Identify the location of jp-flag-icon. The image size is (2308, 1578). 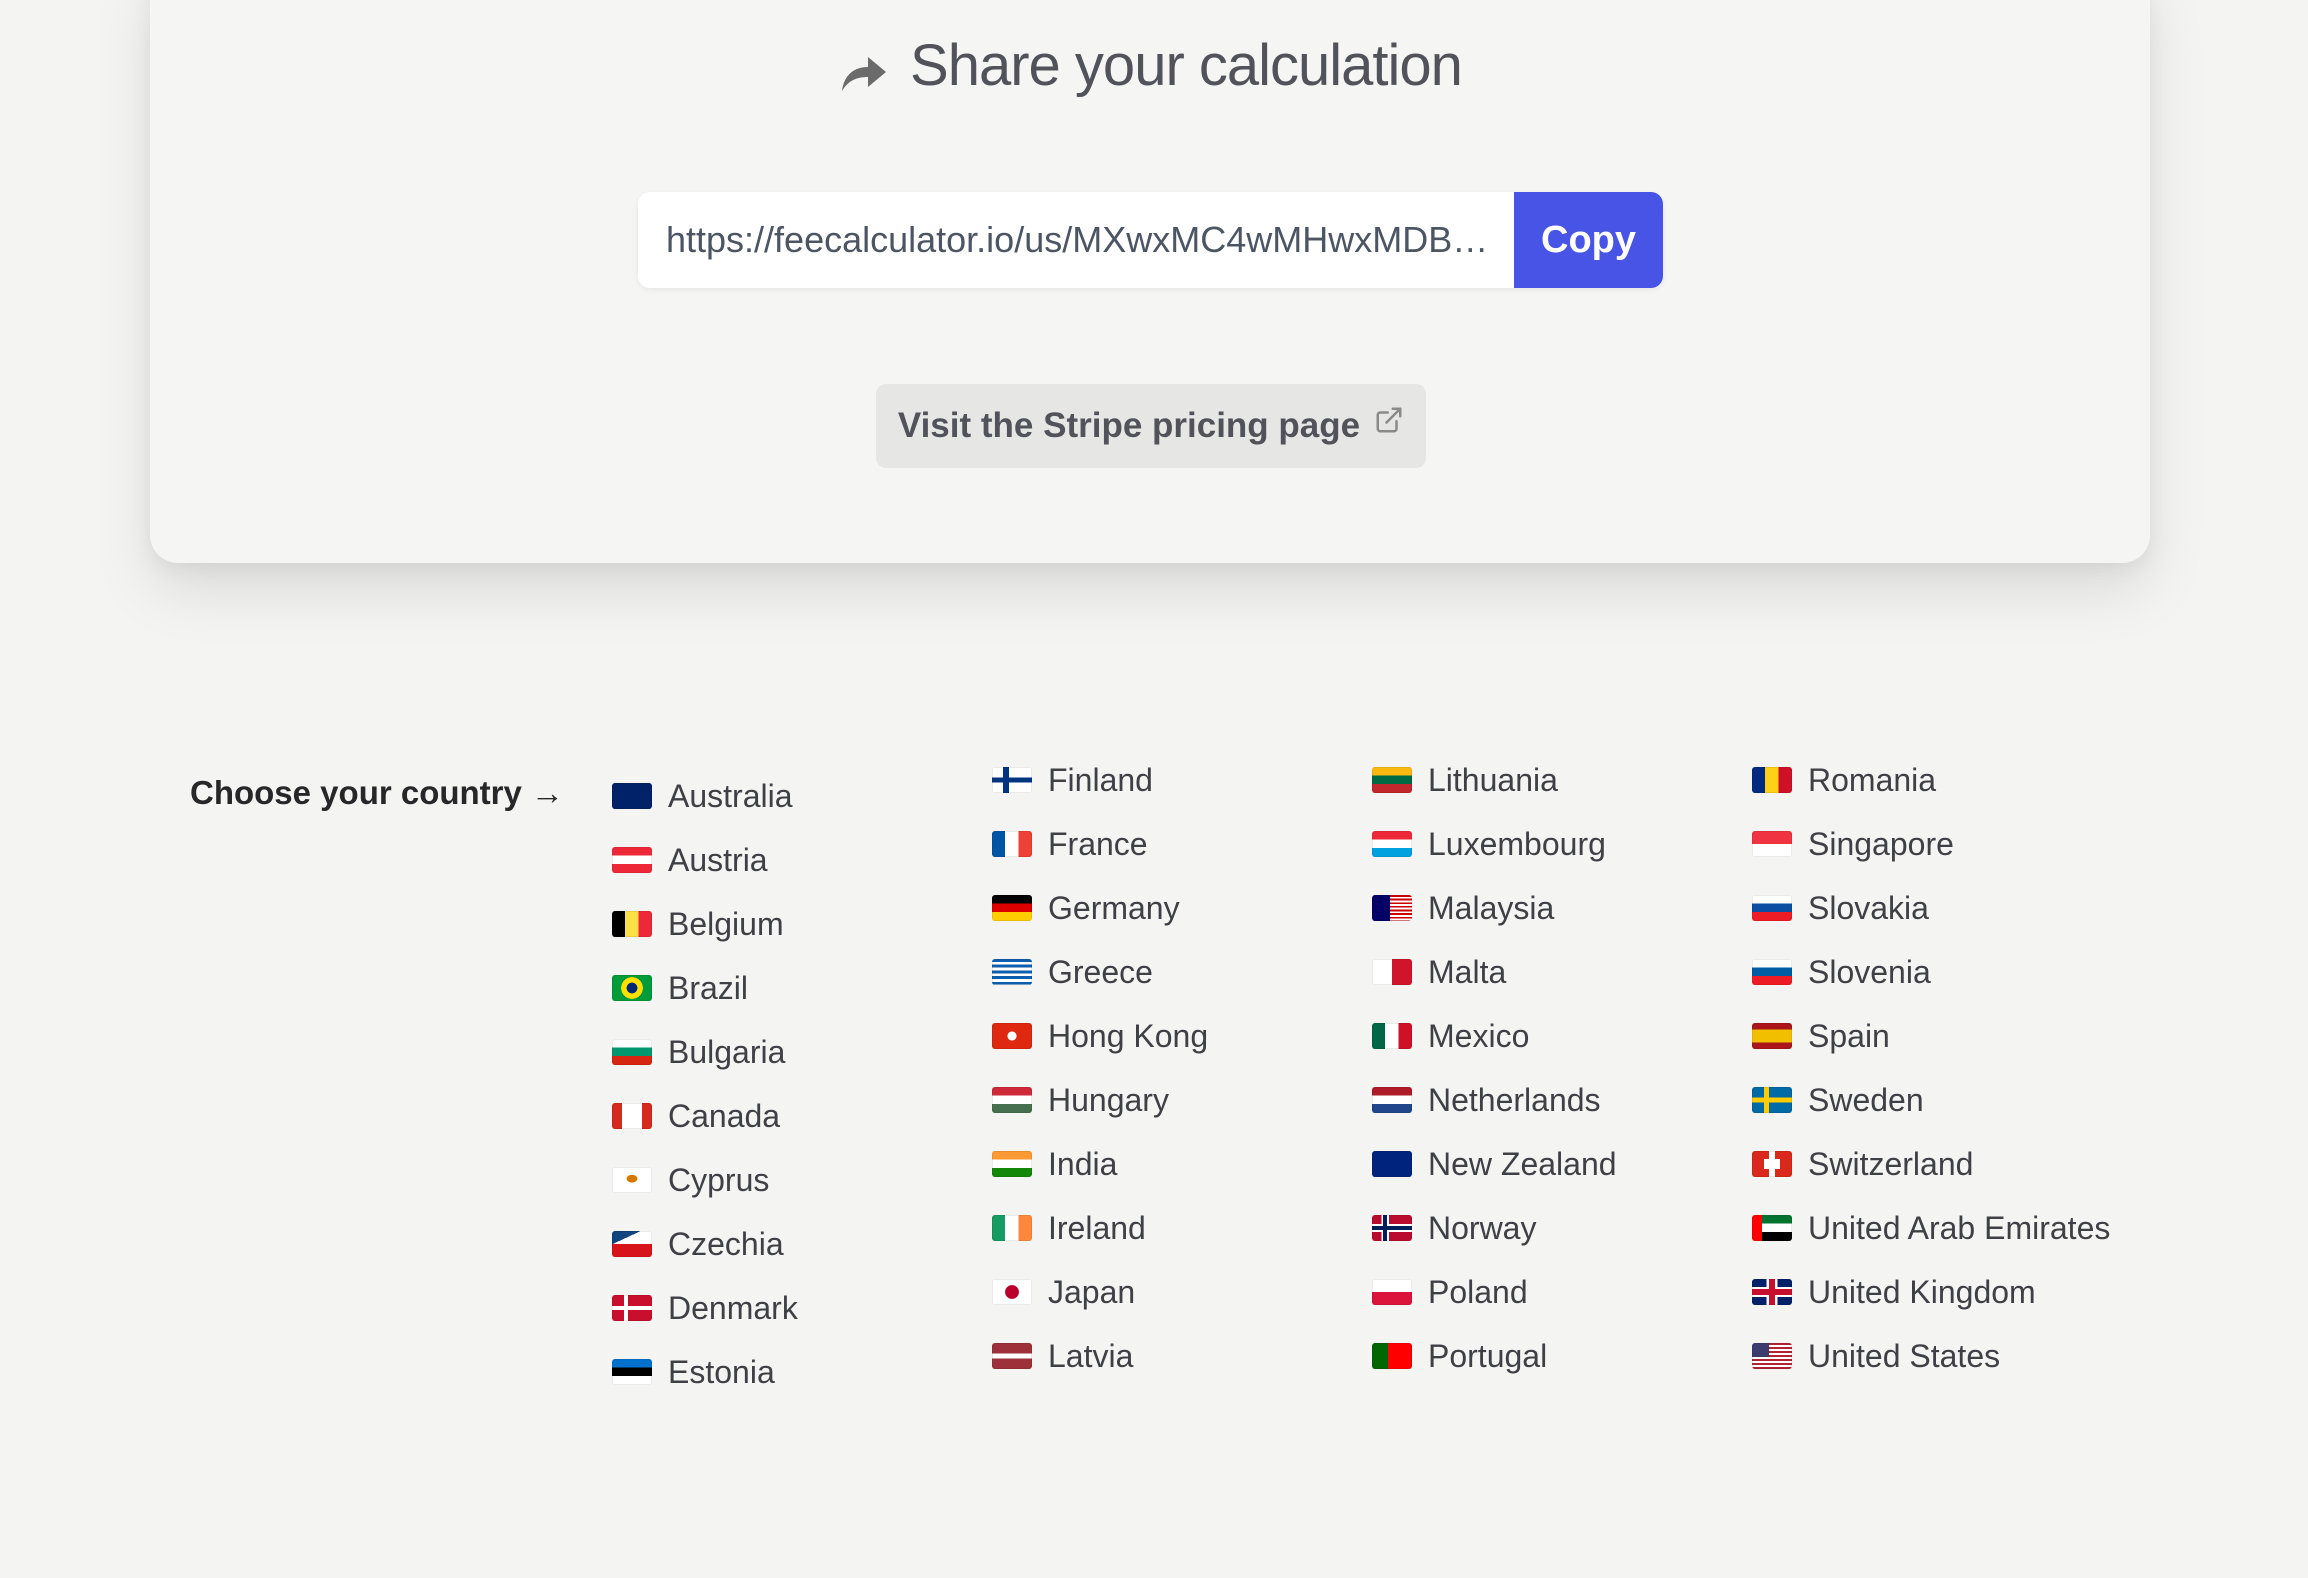
(1012, 1292).